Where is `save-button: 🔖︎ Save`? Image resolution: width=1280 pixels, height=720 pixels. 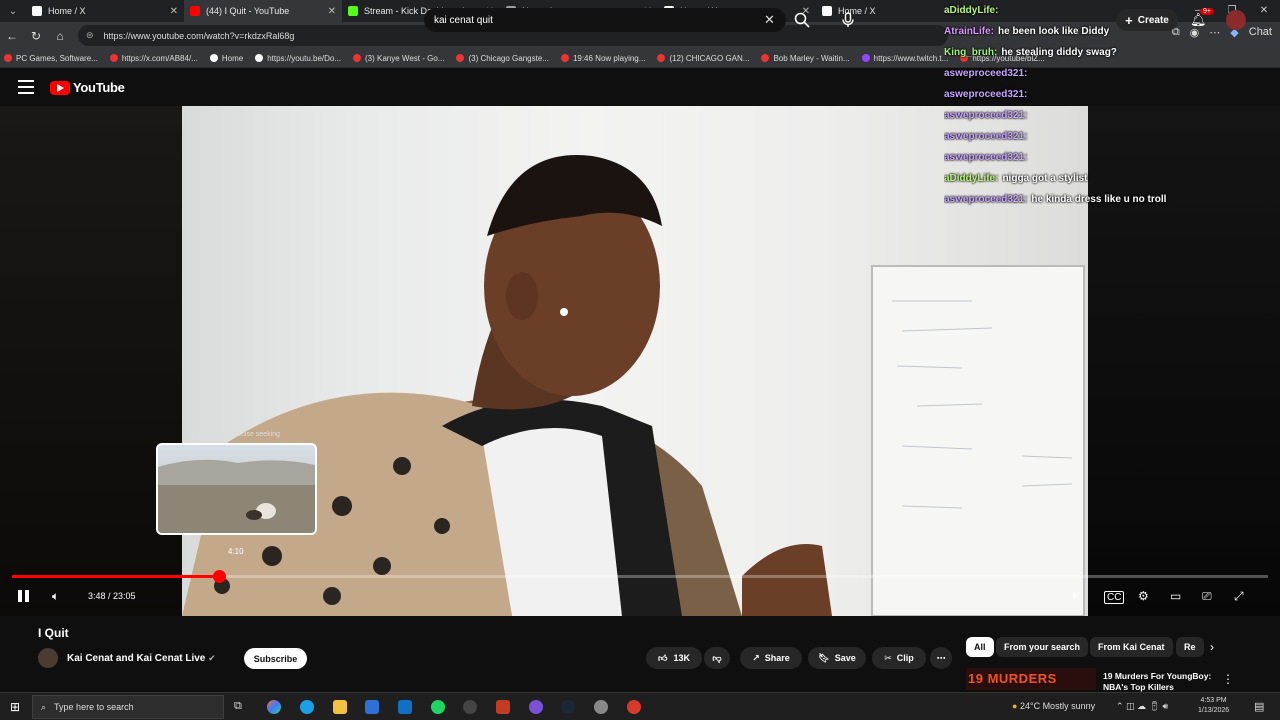 save-button: 🔖︎ Save is located at coordinates (837, 658).